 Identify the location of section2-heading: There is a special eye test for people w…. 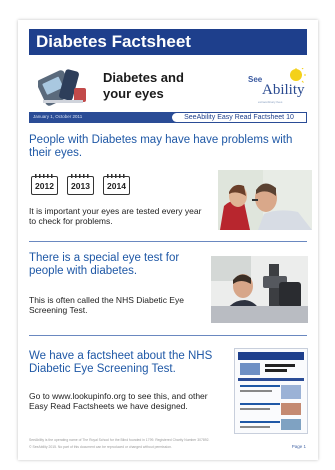
(104, 264).